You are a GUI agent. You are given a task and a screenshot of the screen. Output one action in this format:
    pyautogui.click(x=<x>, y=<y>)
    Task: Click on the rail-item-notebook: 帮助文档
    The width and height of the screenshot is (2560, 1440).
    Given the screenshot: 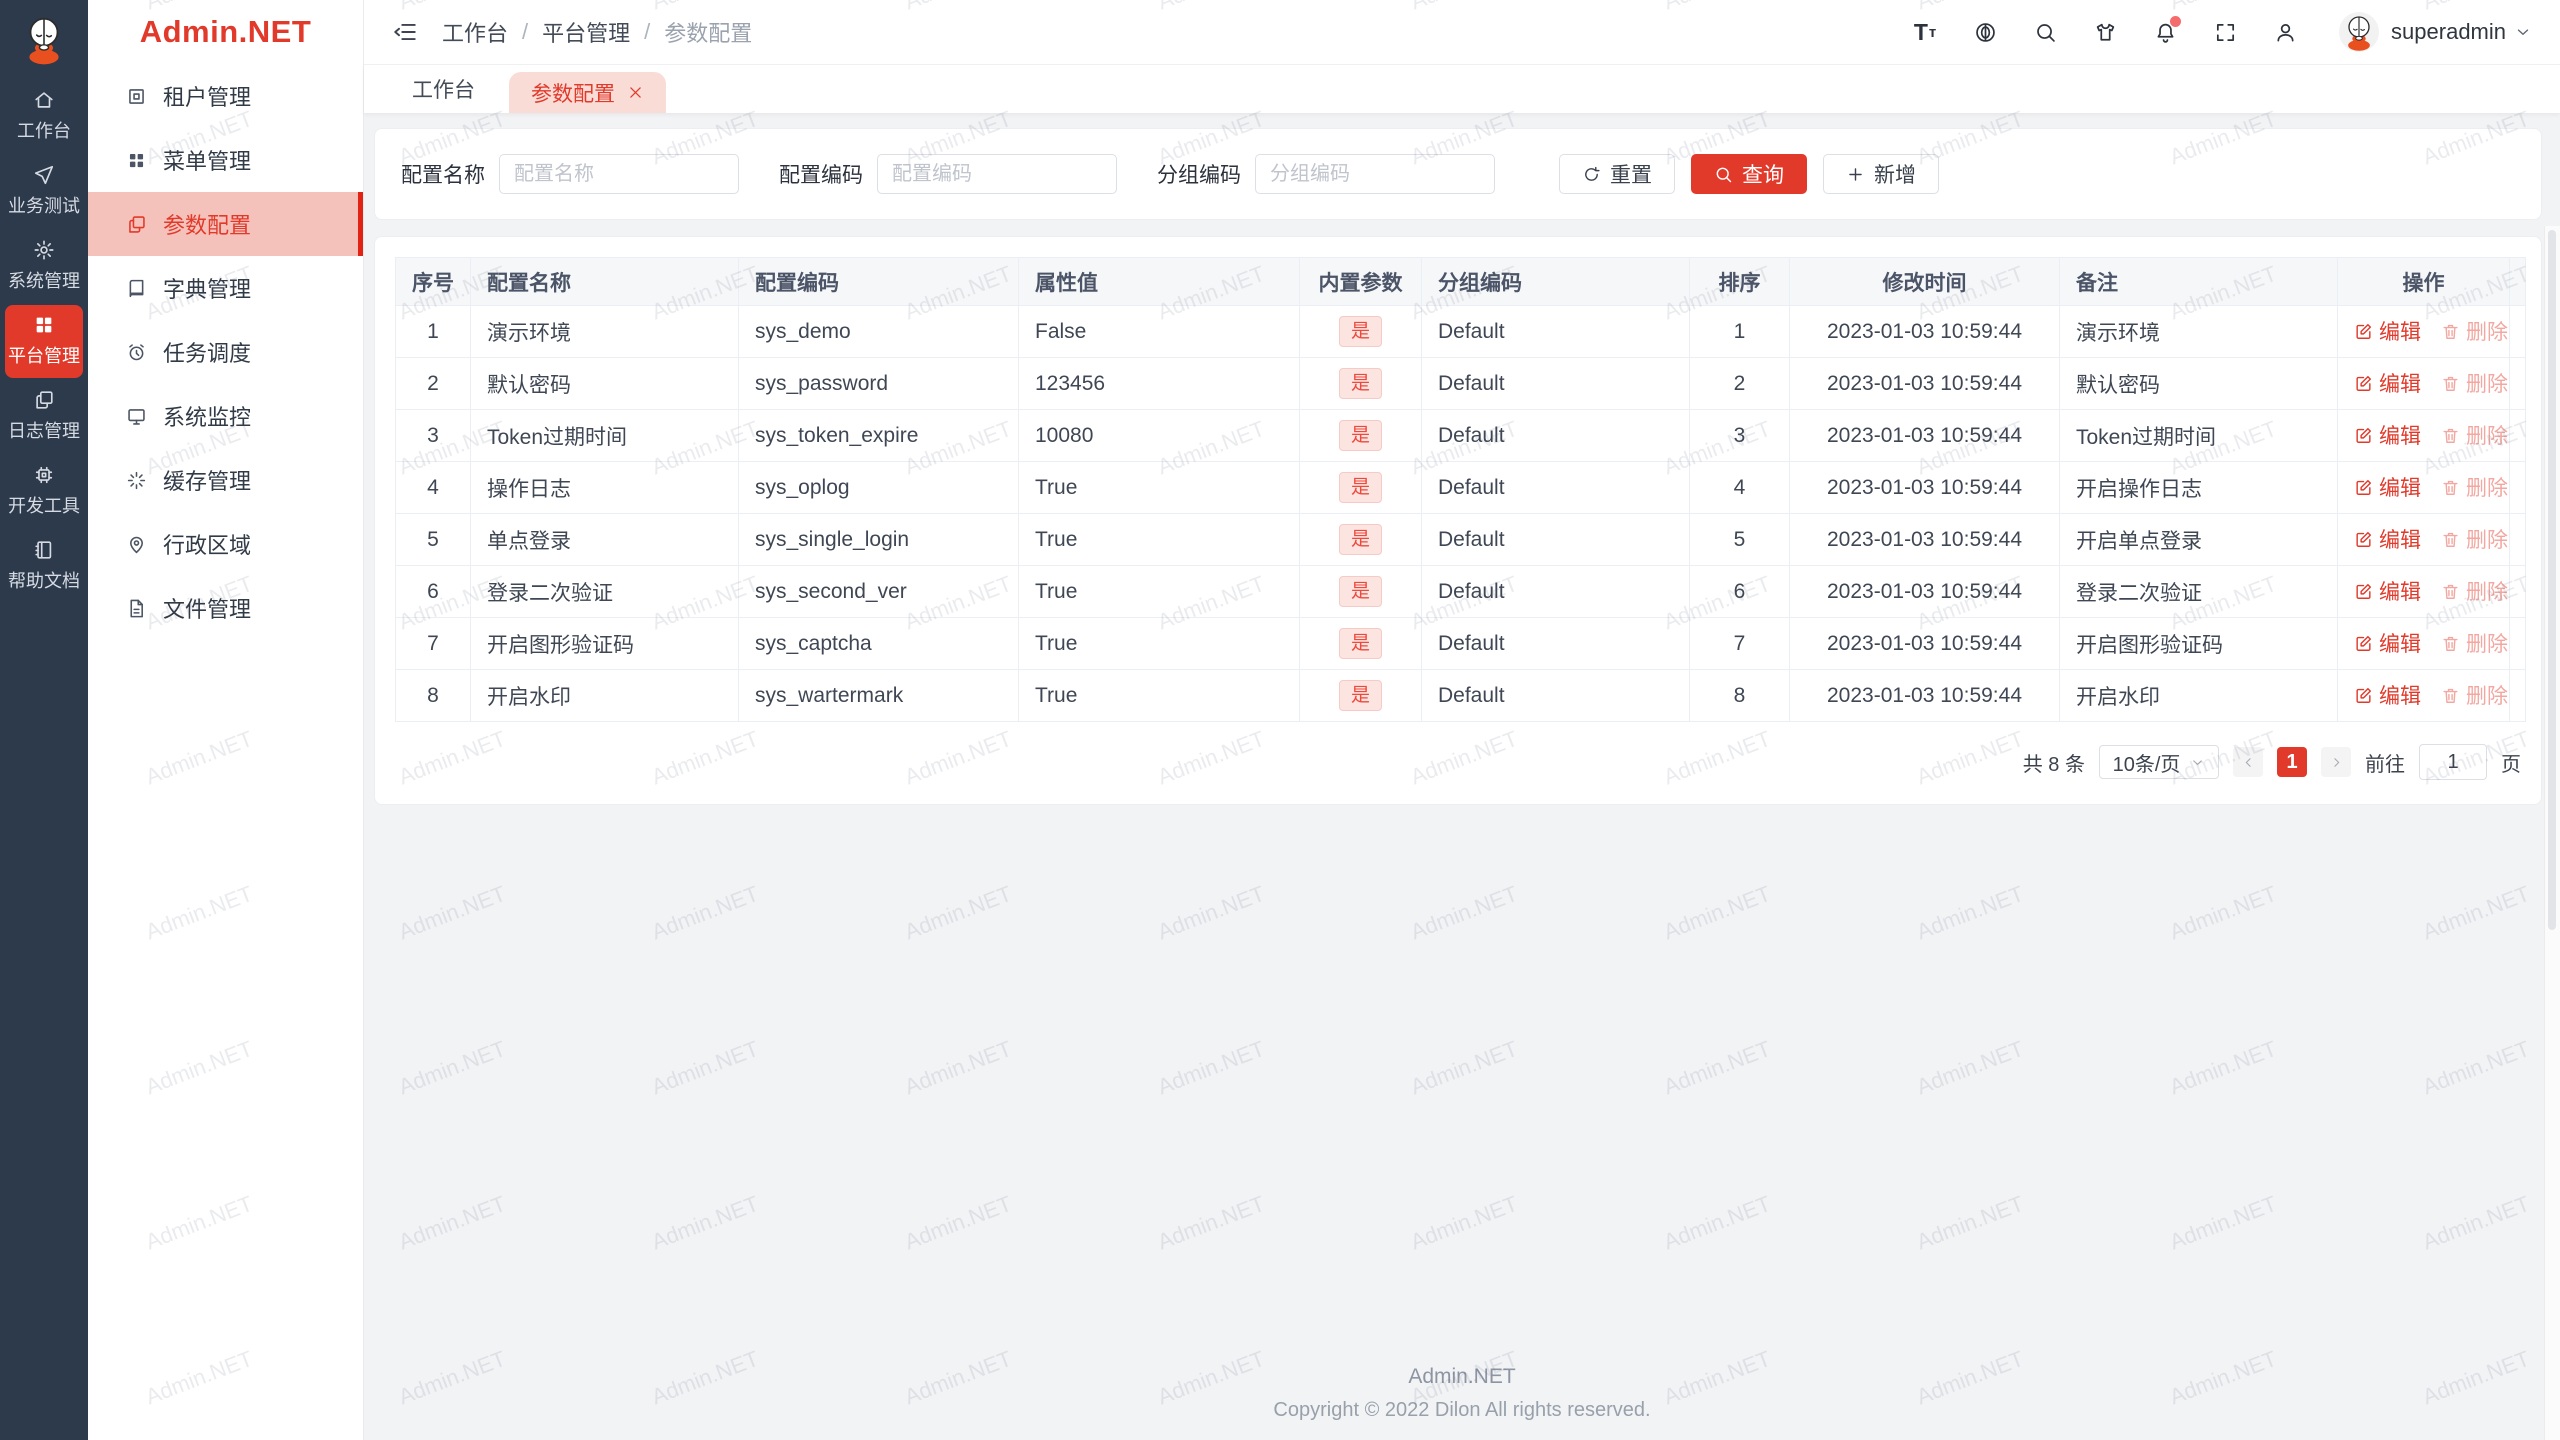 What is the action you would take?
    pyautogui.click(x=44, y=566)
    